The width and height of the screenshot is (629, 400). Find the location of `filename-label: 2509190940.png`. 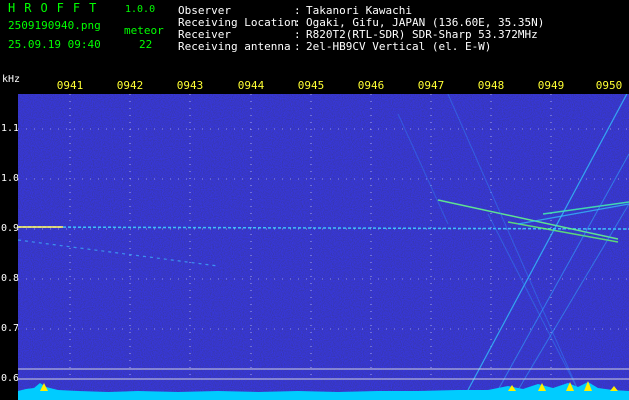

filename-label: 2509190940.png is located at coordinates (54, 25).